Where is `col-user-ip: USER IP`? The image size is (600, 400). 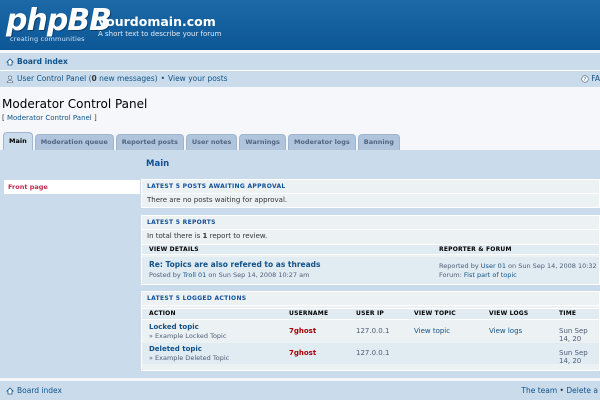
col-user-ip: USER IP is located at coordinates (370, 313).